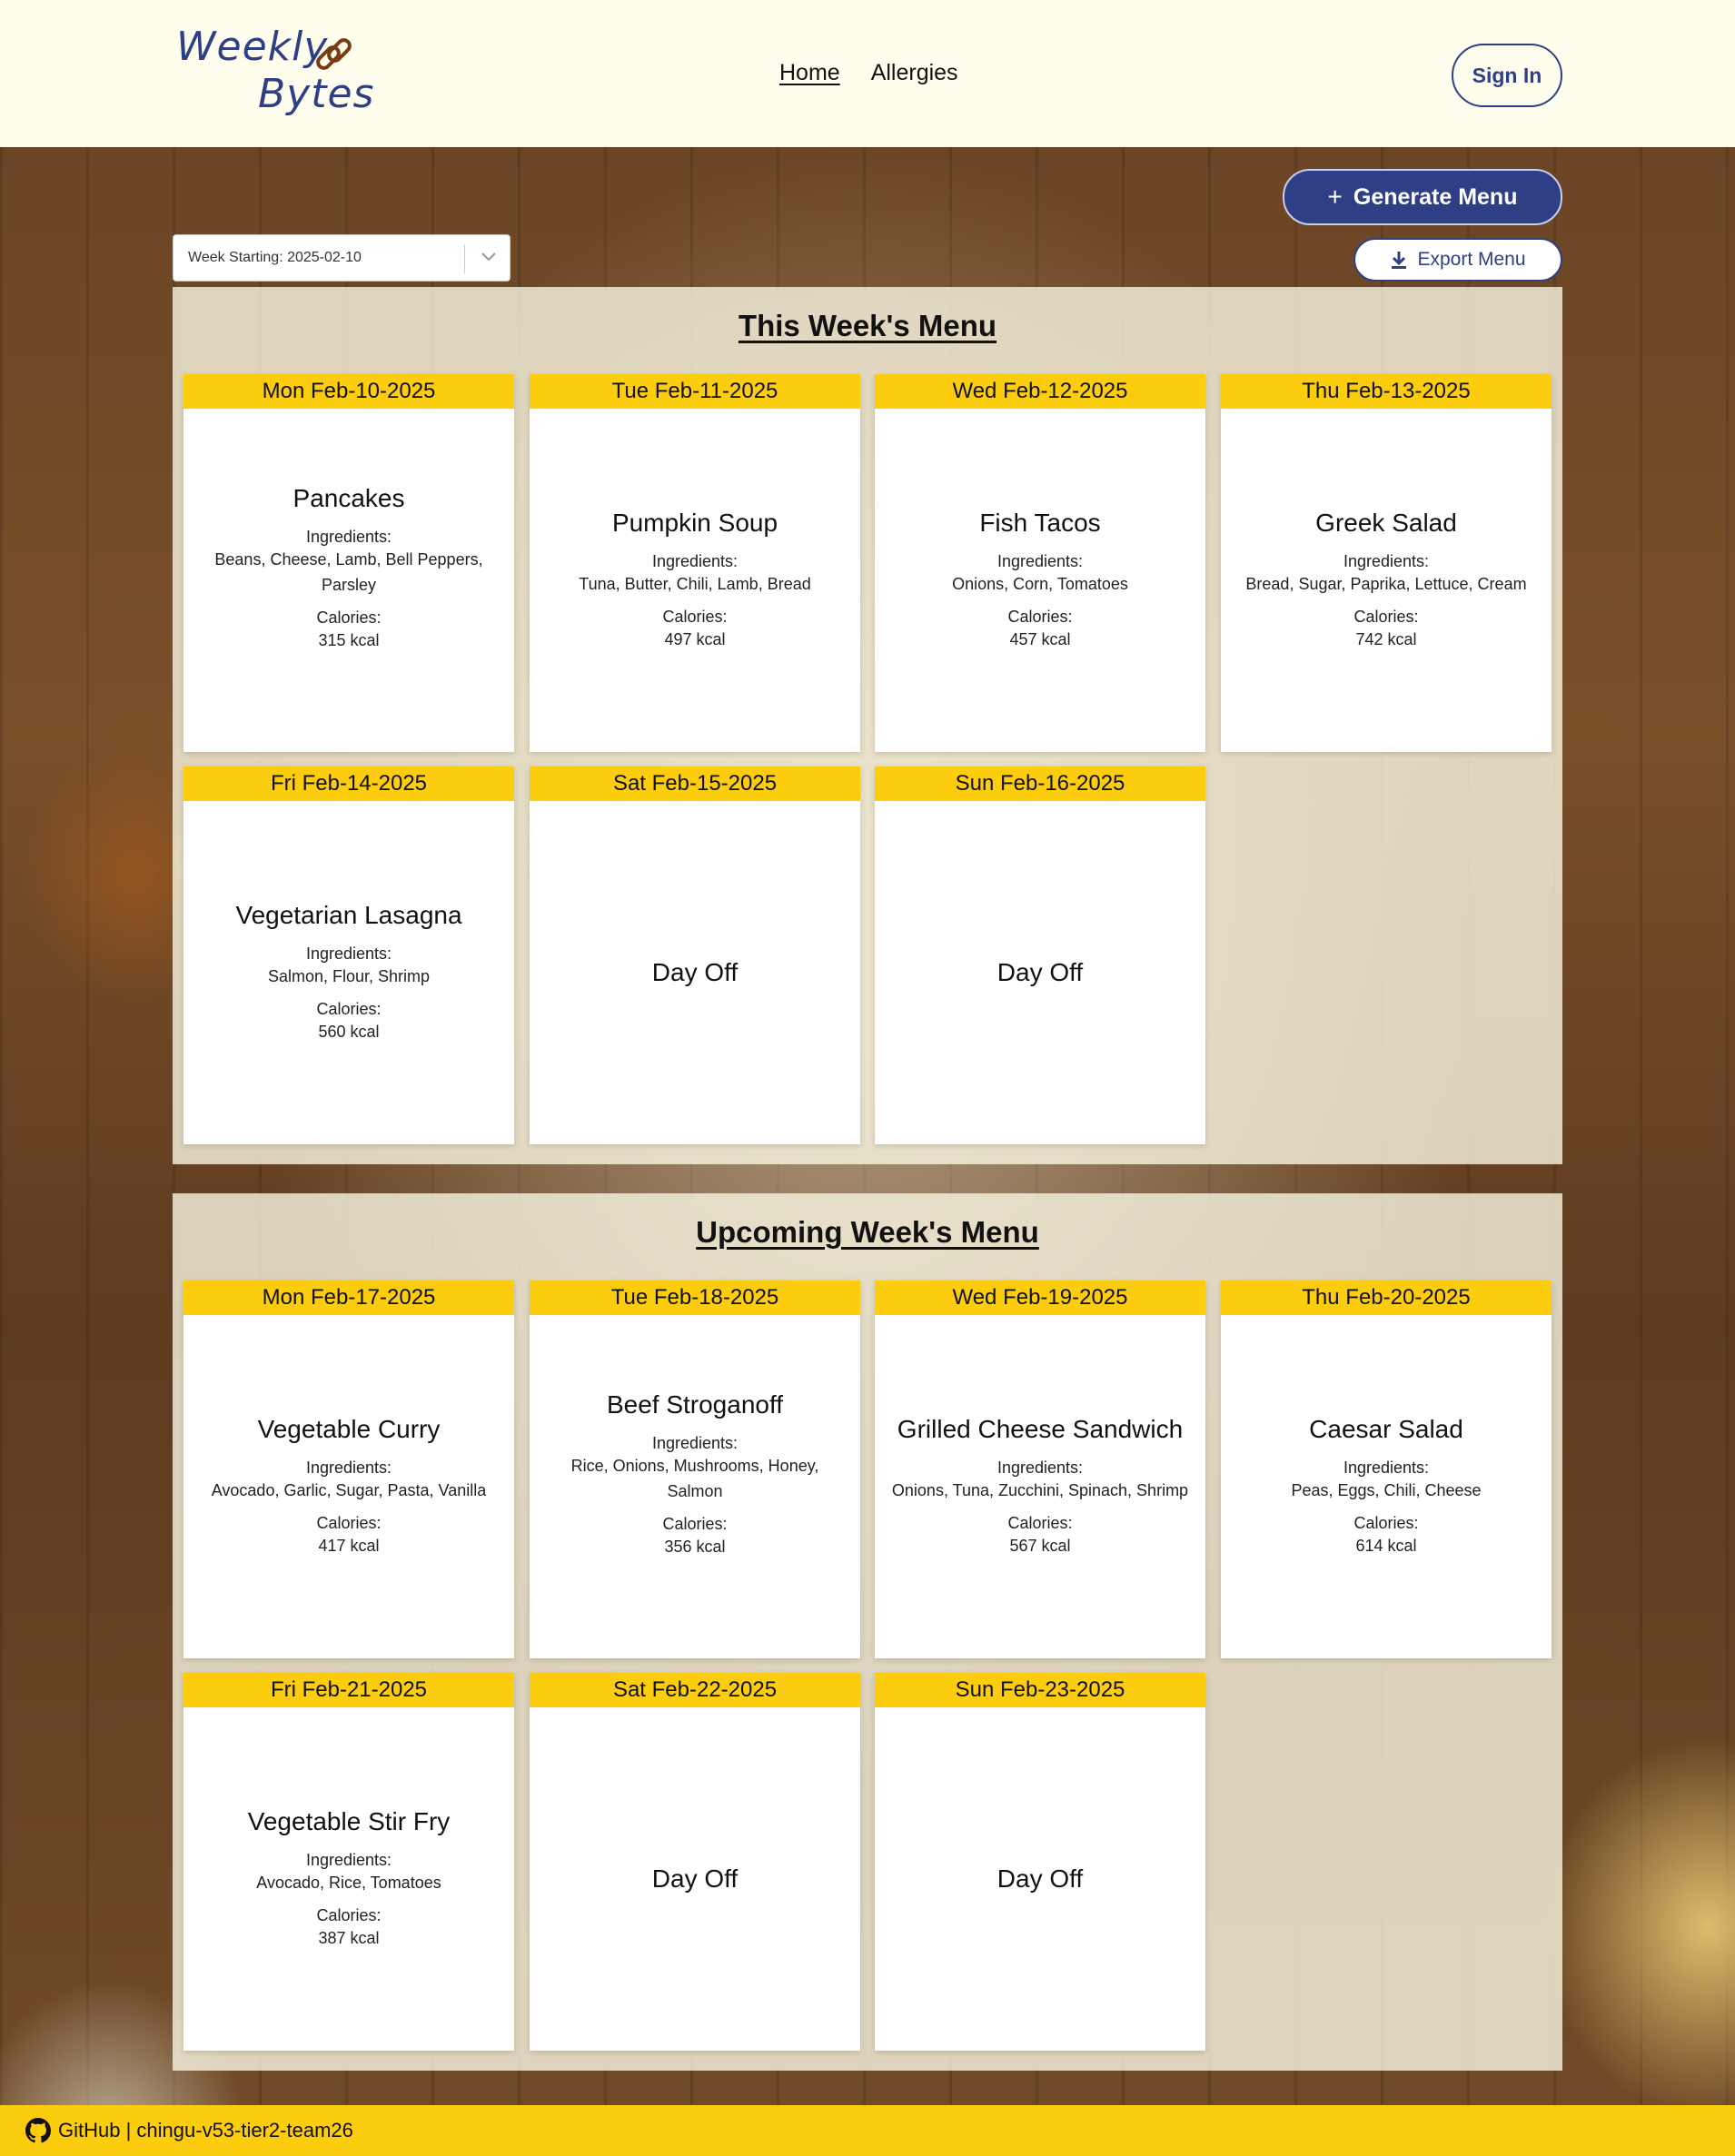 Image resolution: width=1735 pixels, height=2156 pixels. What do you see at coordinates (695, 1862) in the screenshot?
I see `day-card: Sat Feb-22-2025 Day Off` at bounding box center [695, 1862].